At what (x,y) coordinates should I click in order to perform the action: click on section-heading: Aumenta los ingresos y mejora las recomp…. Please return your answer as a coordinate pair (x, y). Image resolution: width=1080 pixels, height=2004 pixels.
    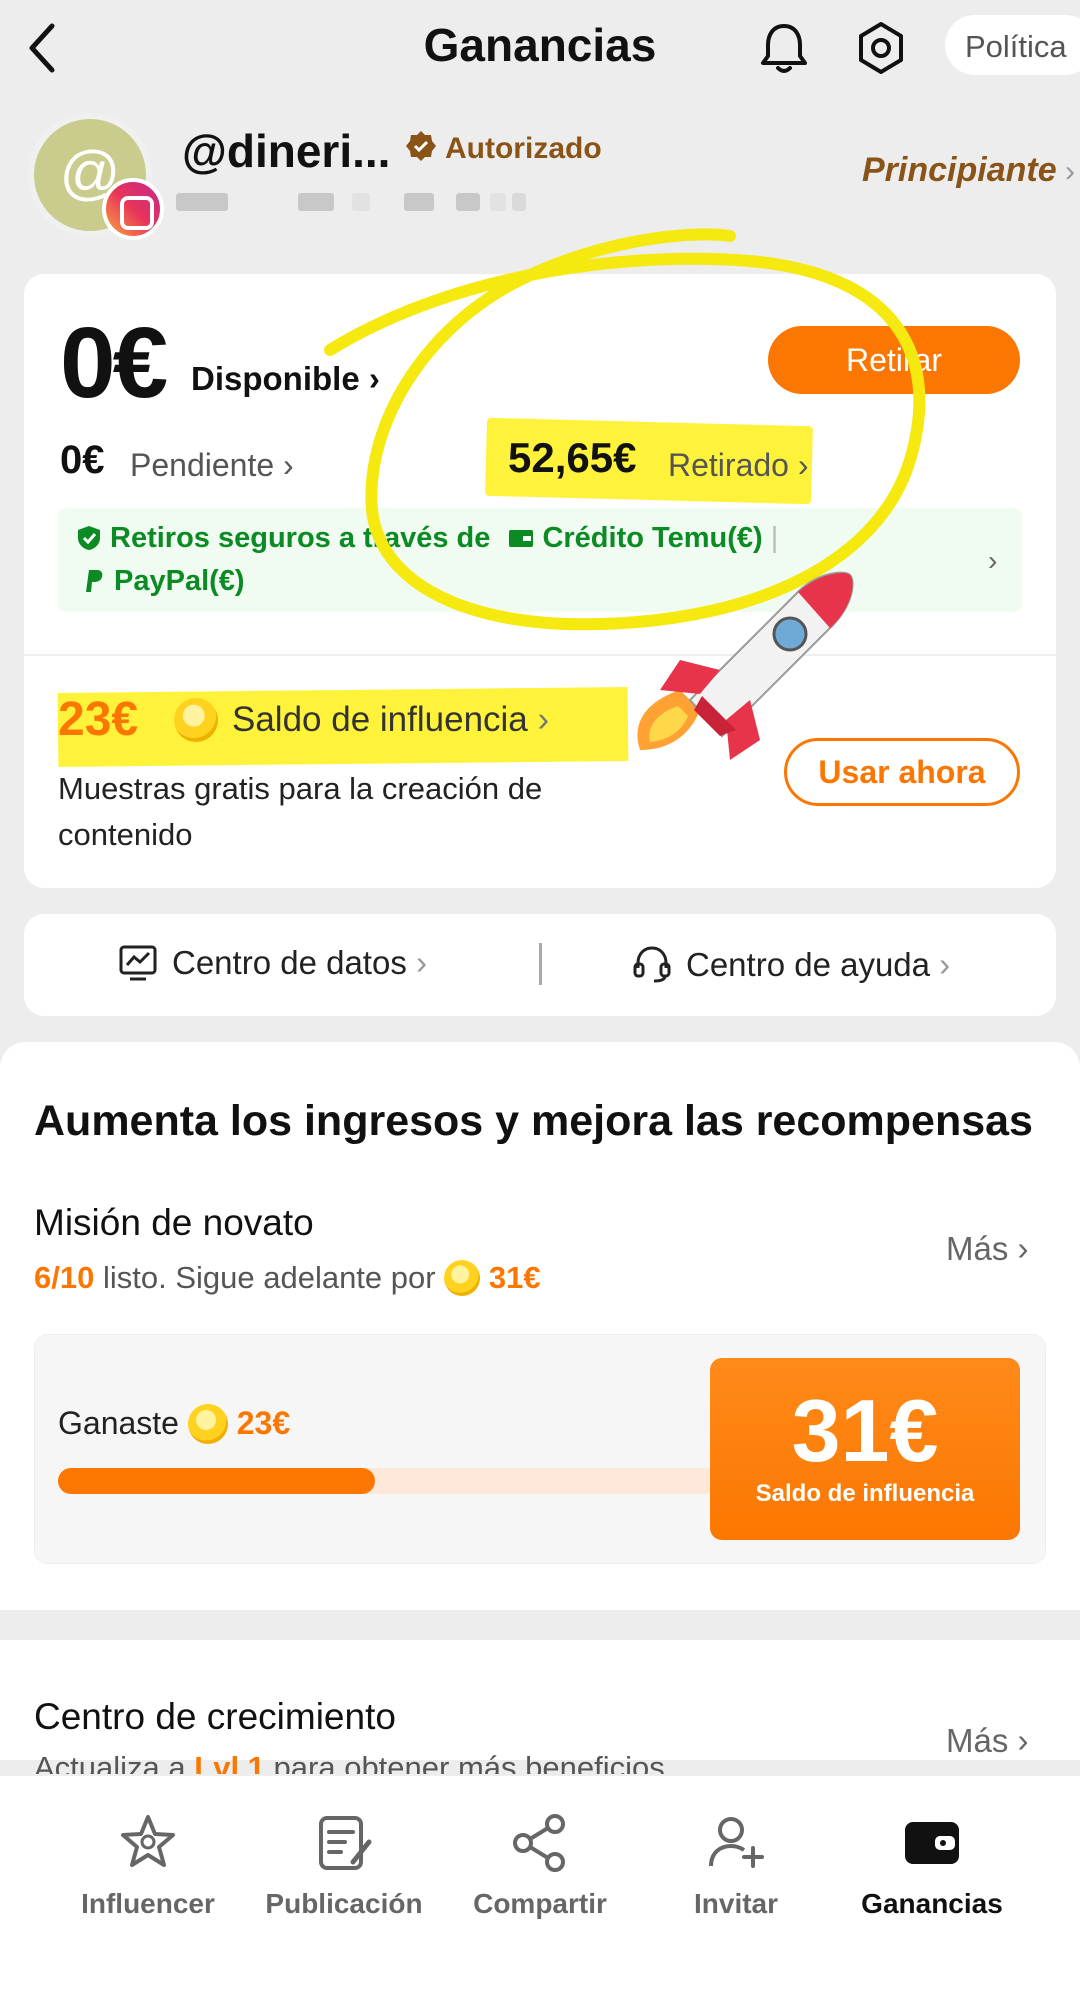
    Looking at the image, I should click on (533, 1121).